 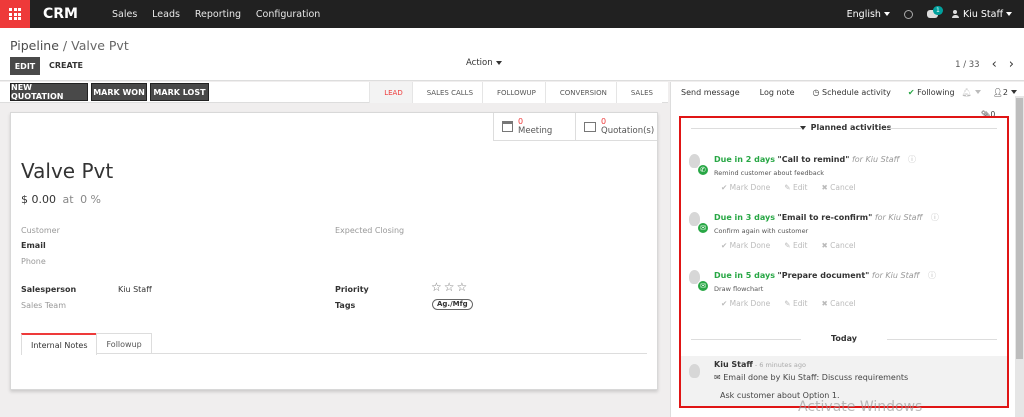 What do you see at coordinates (534, 127) in the screenshot?
I see `meeting-smart-button: 0 Meeting` at bounding box center [534, 127].